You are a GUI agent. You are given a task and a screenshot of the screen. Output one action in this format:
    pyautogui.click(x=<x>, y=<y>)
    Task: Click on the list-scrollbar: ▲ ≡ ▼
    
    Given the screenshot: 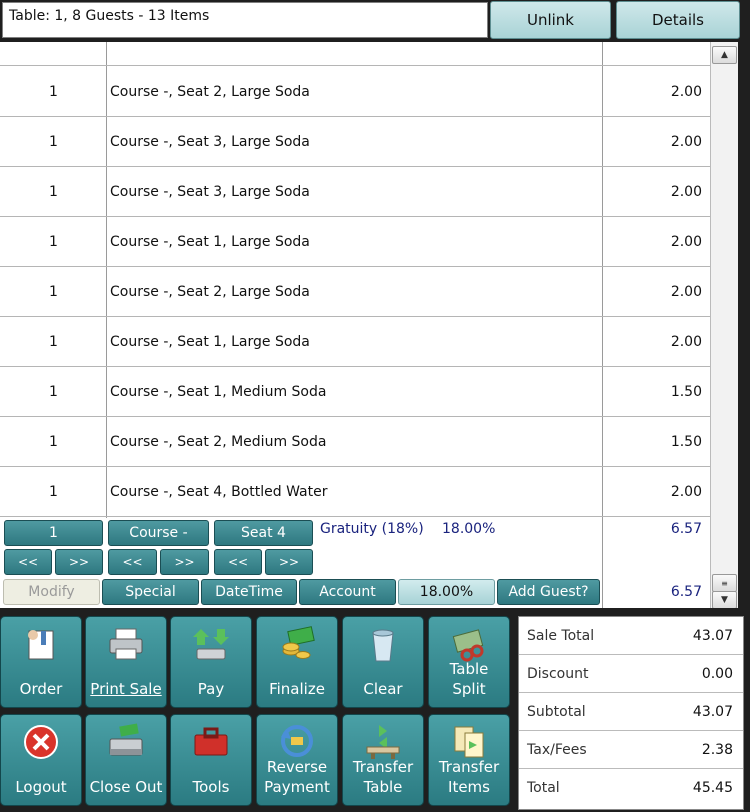 What is the action you would take?
    pyautogui.click(x=724, y=325)
    